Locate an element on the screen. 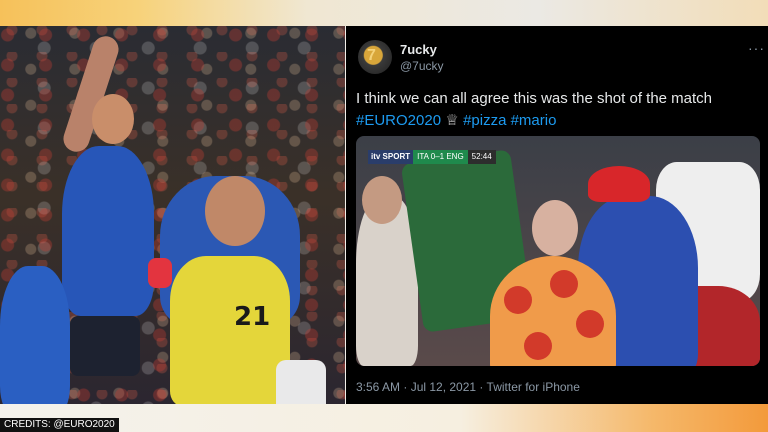 The height and width of the screenshot is (432, 768). fan-pizza-costume is located at coordinates (553, 311).